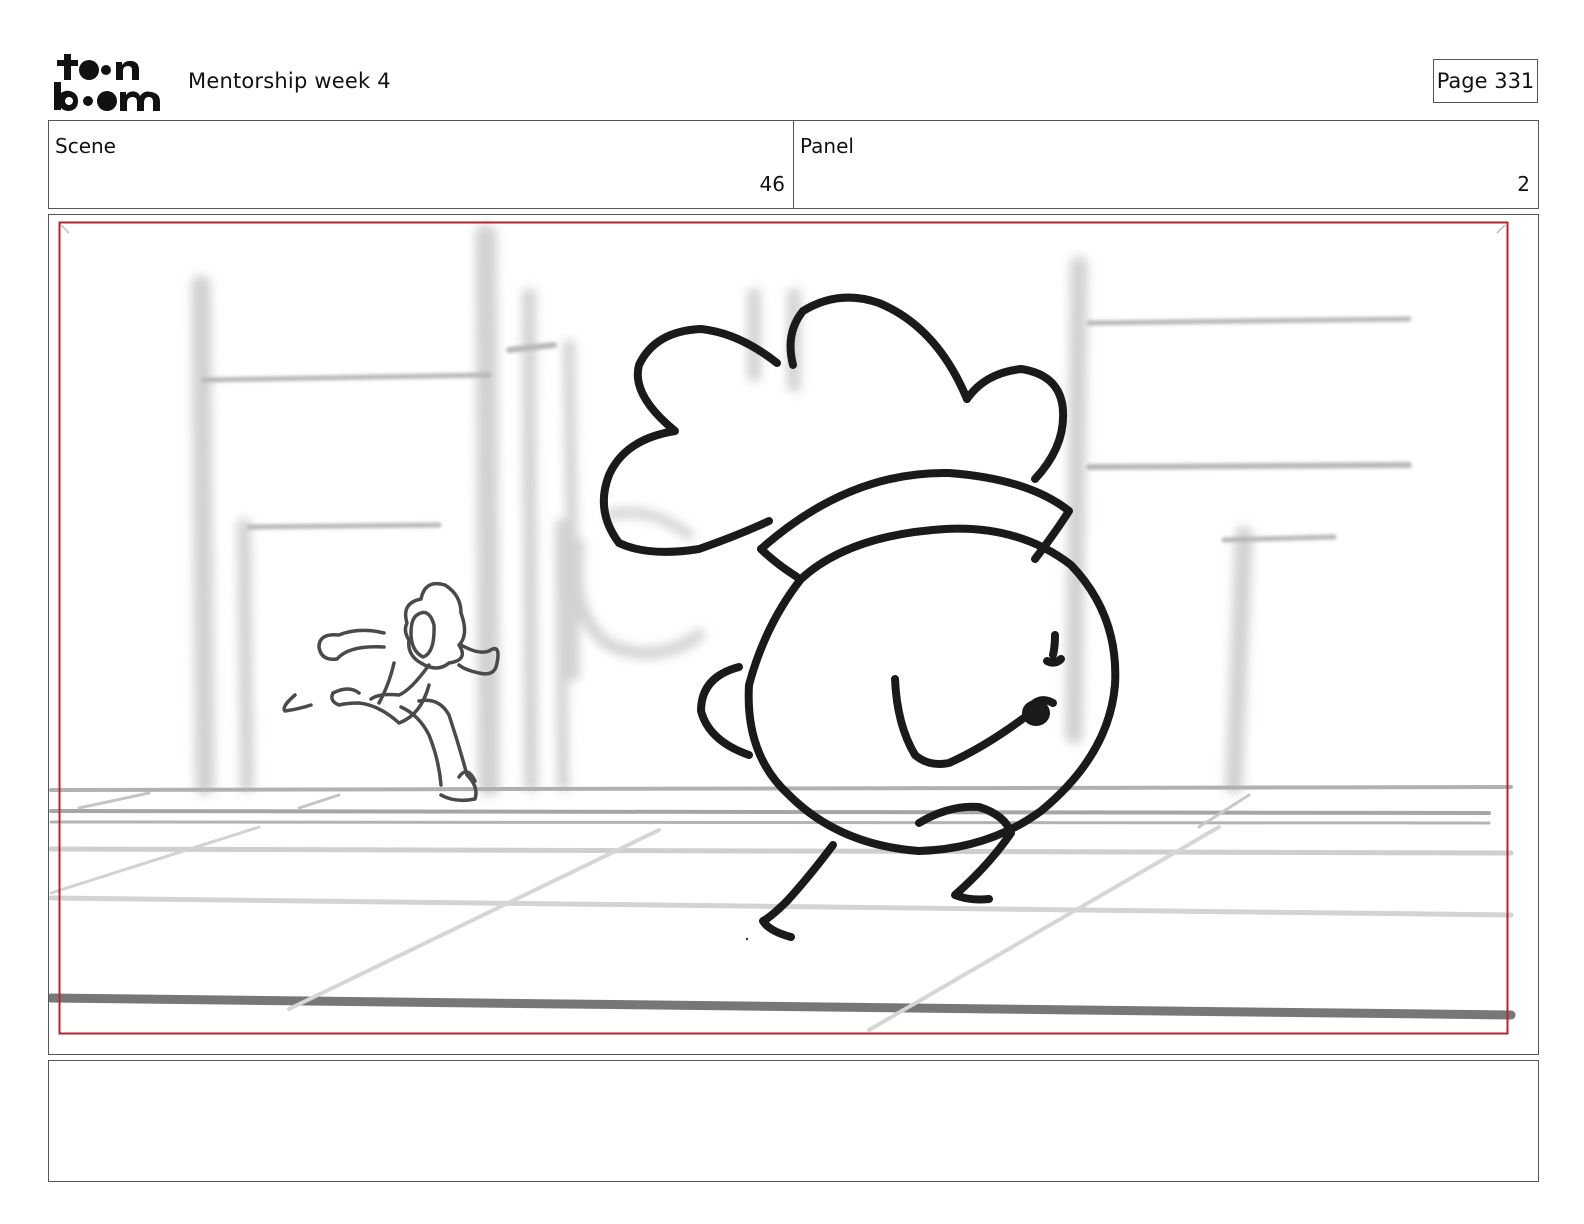 This screenshot has height=1224, width=1584. Describe the element at coordinates (827, 146) in the screenshot. I see `panel-label: Panel` at that location.